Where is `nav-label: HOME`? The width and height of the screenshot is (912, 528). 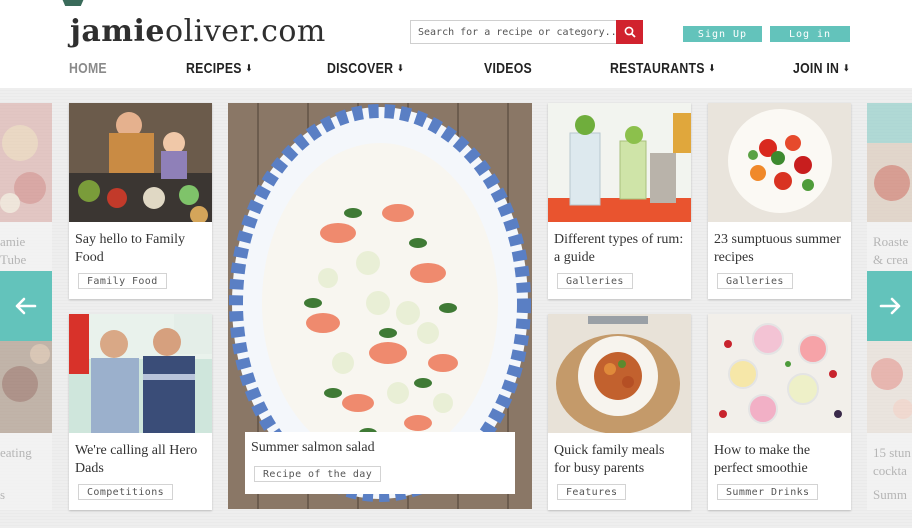 nav-label: HOME is located at coordinates (88, 68).